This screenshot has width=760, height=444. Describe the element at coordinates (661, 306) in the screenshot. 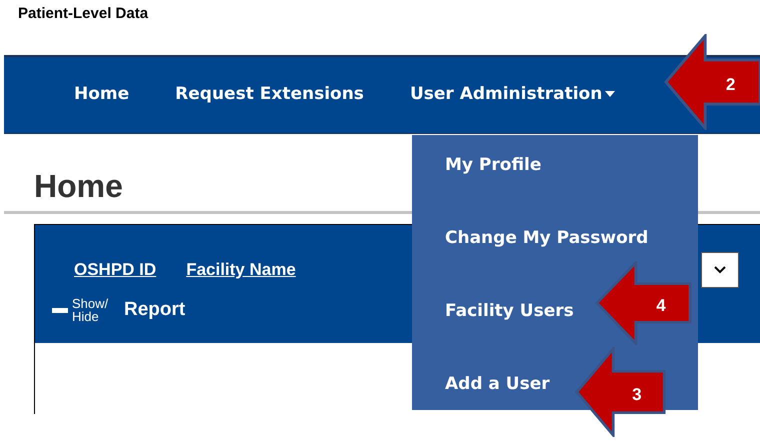

I see `step-number: 4` at that location.